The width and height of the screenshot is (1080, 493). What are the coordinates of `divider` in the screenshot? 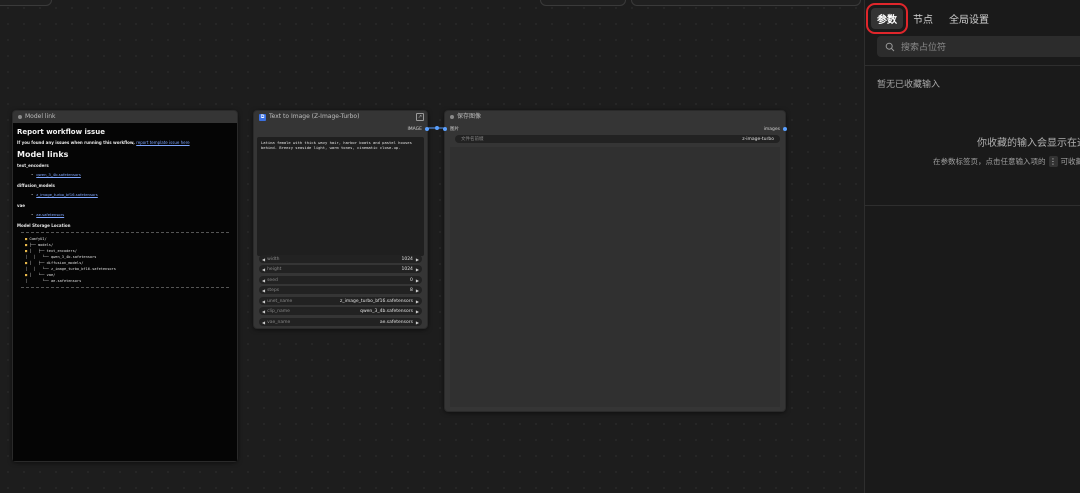 It's located at (972, 205).